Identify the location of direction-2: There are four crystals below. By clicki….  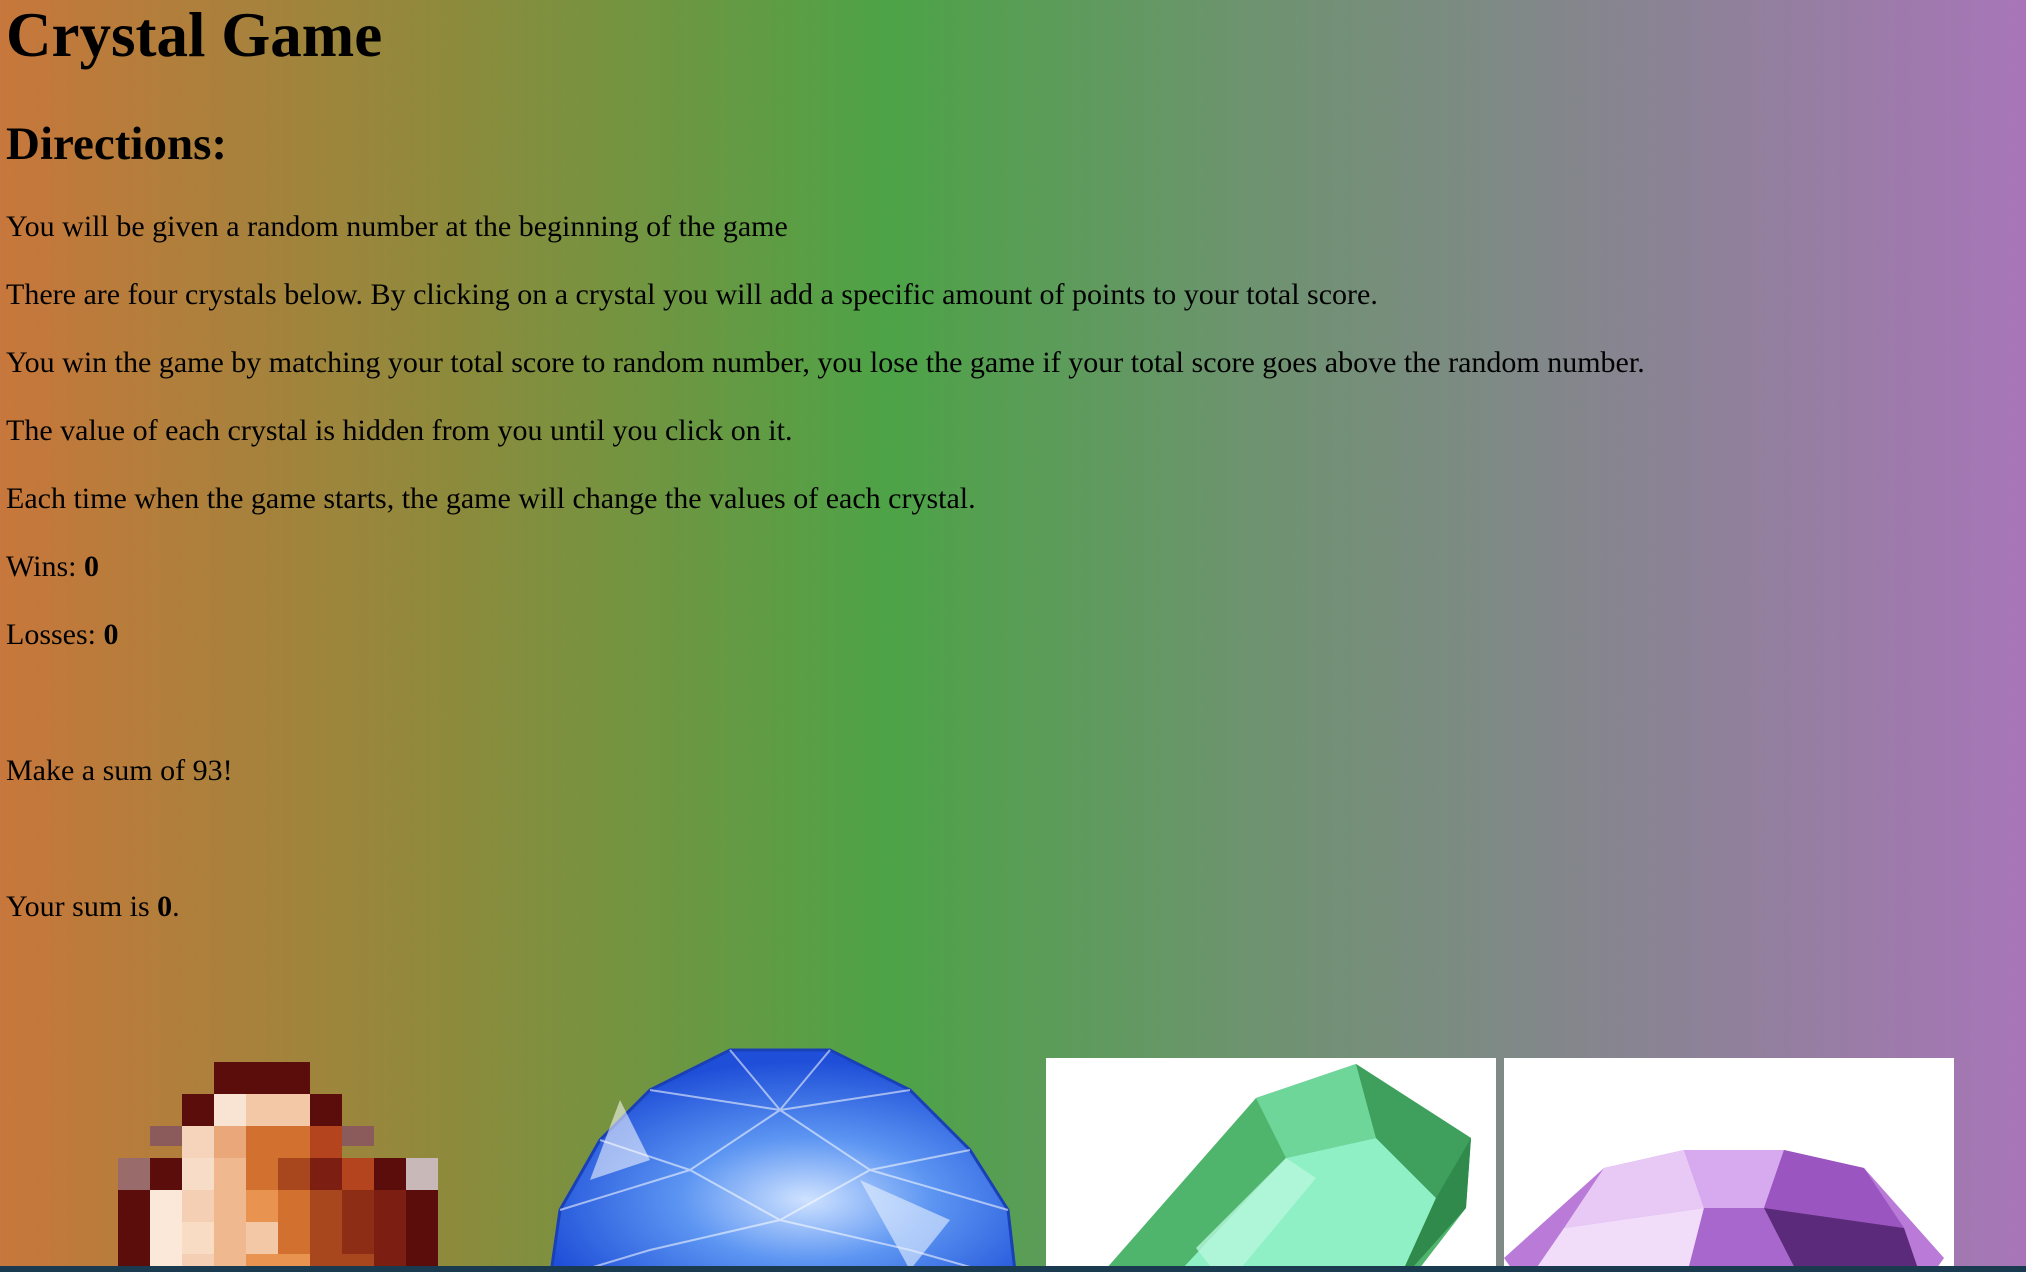
(692, 294).